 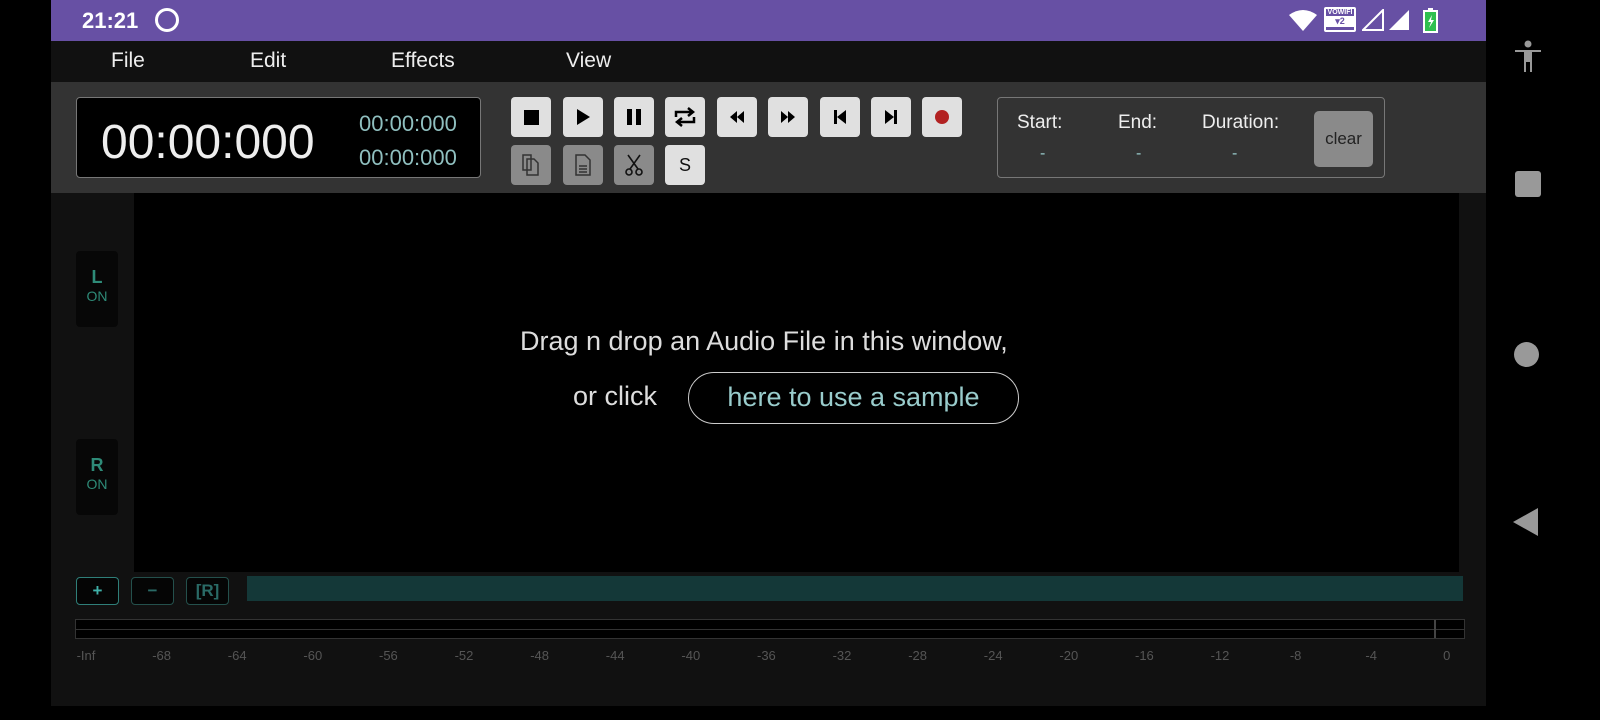 I want to click on time-display: 00:00:000 00:00:000 00:00:000, so click(x=278, y=137).